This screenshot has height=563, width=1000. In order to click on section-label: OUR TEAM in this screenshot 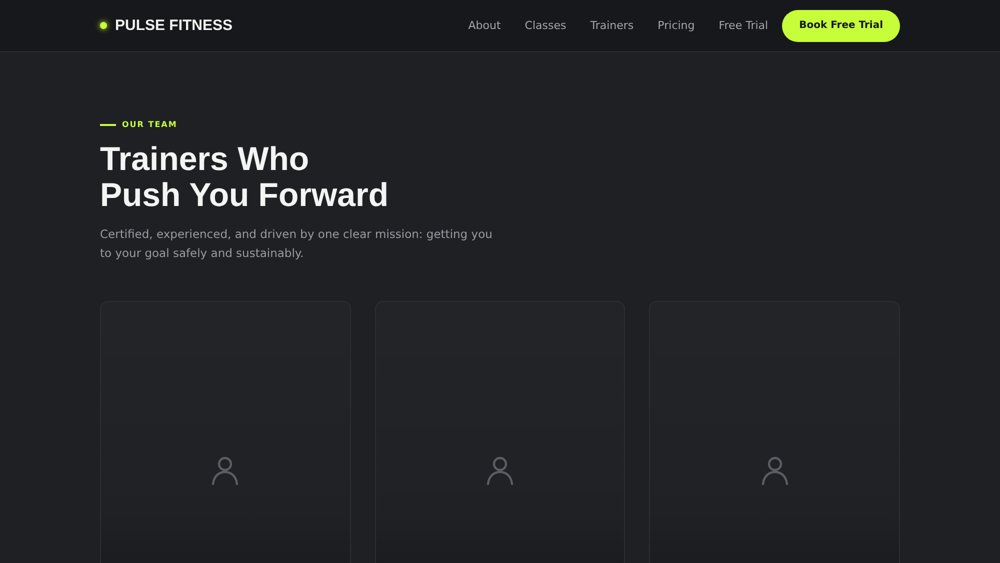, I will do `click(150, 124)`.